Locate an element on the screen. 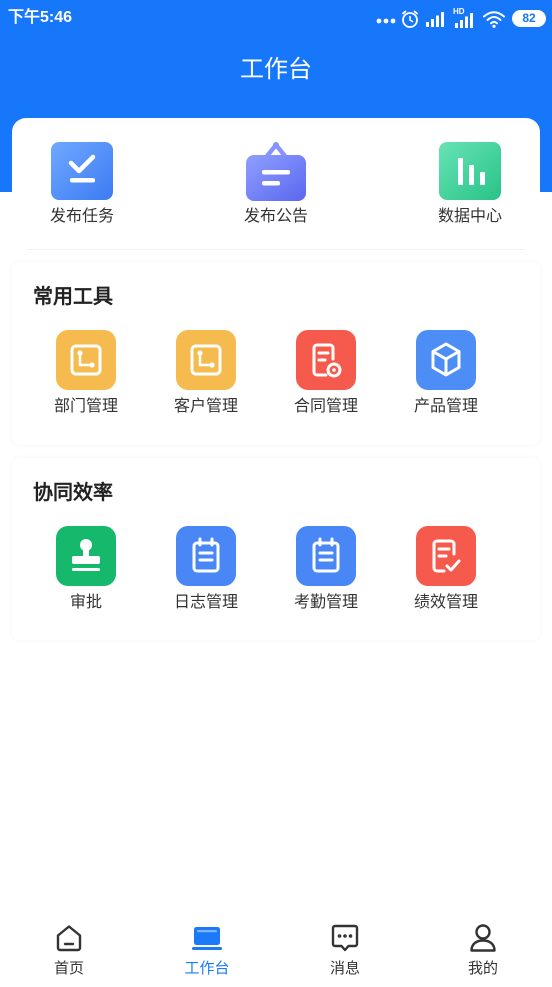  tool-item-approval: 审批 is located at coordinates (86, 570).